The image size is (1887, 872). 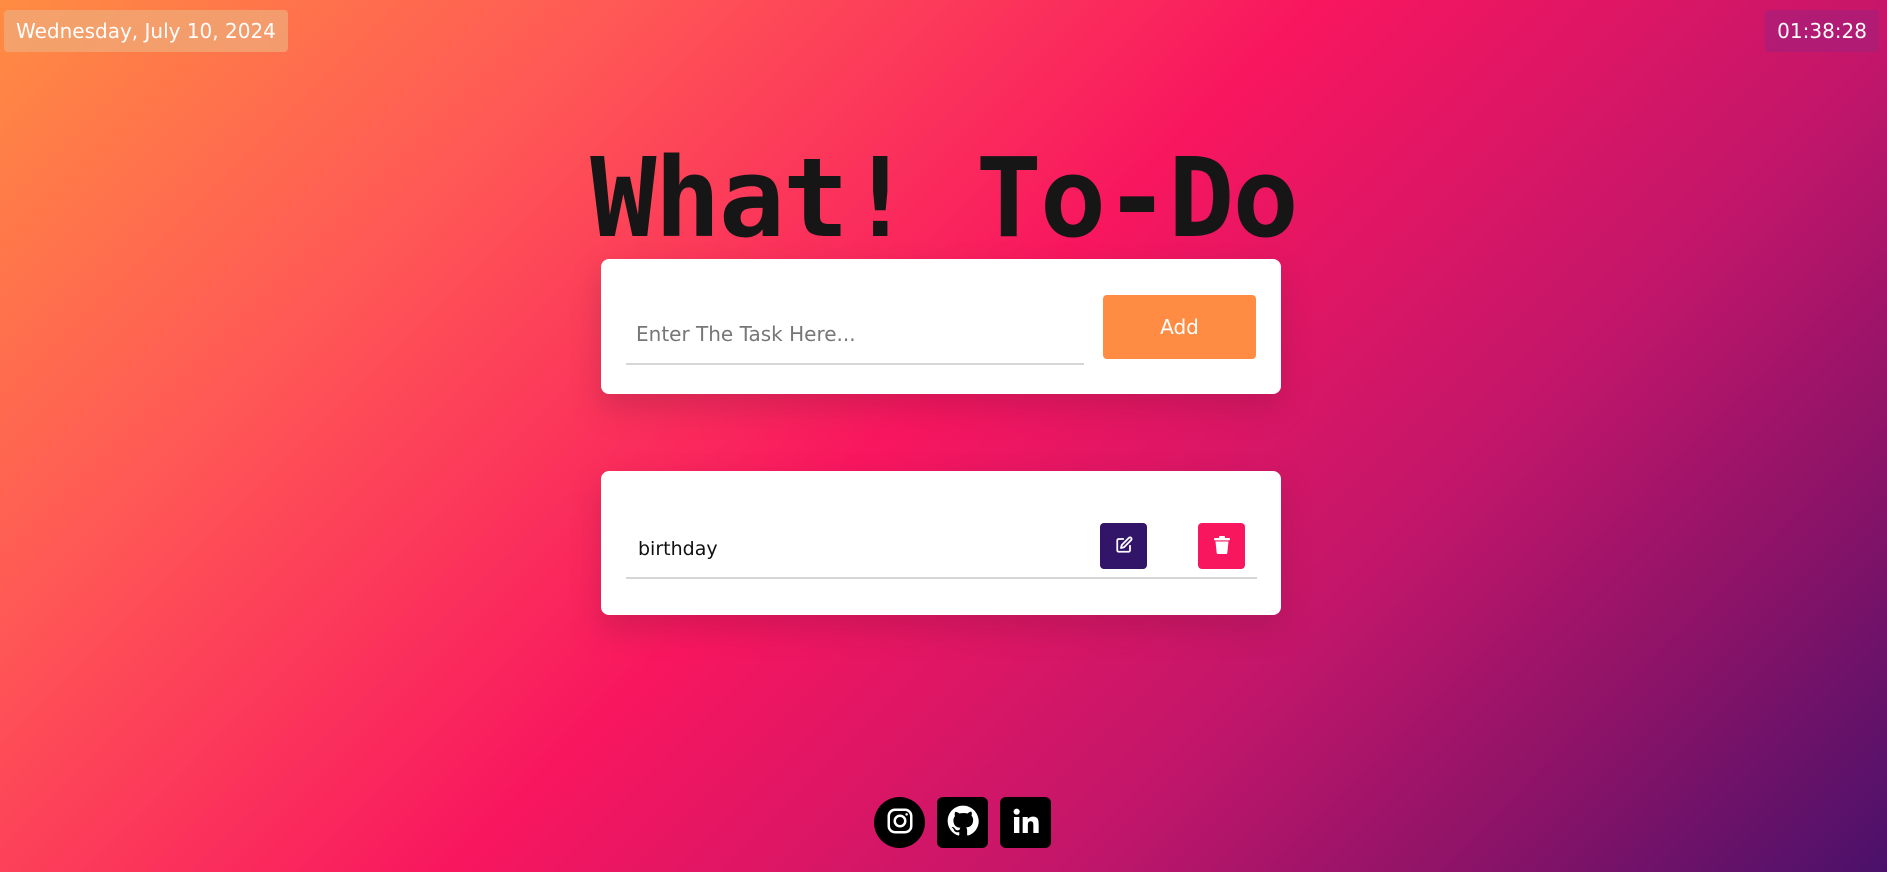 I want to click on task-text: birthday, so click(x=678, y=549).